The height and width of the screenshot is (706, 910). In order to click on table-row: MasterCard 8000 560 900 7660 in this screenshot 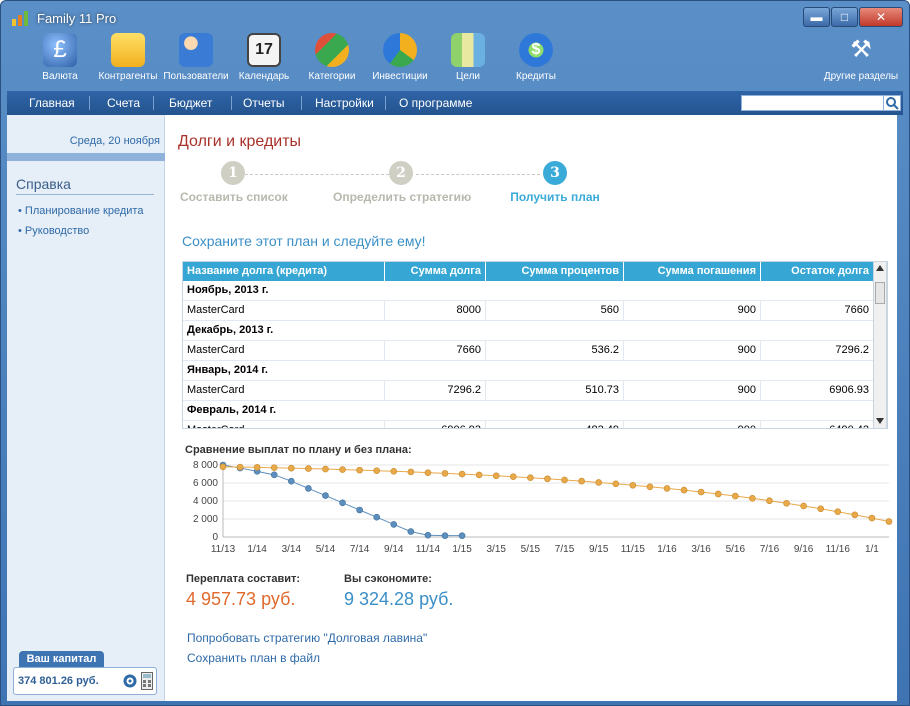, I will do `click(535, 311)`.